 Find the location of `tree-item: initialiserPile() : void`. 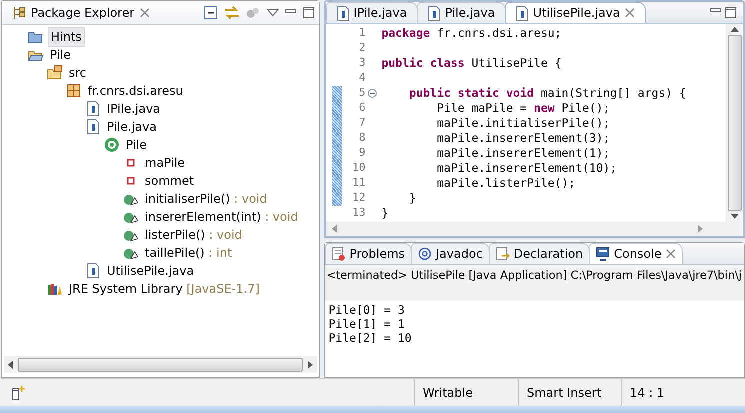

tree-item: initialiserPile() : void is located at coordinates (206, 199).